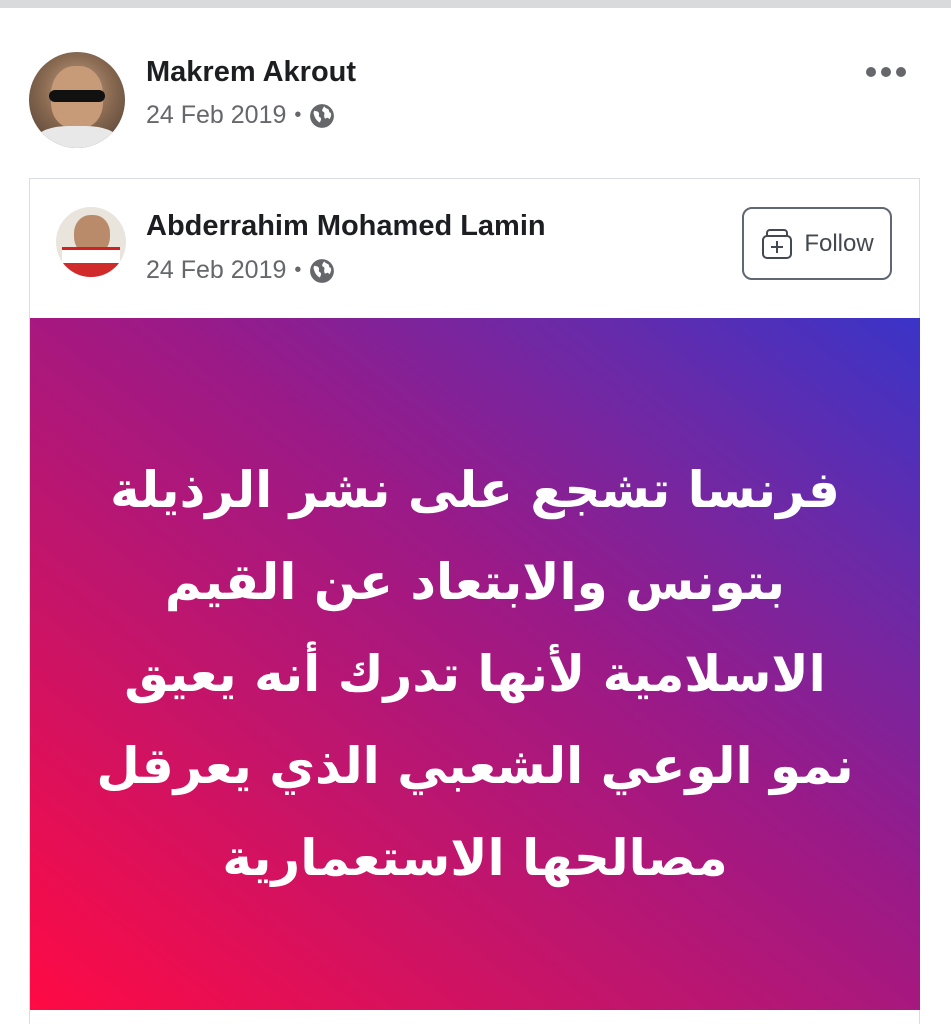  I want to click on post-text-line: فرنسا تشجع على نشر الرذيلة, so click(475, 490).